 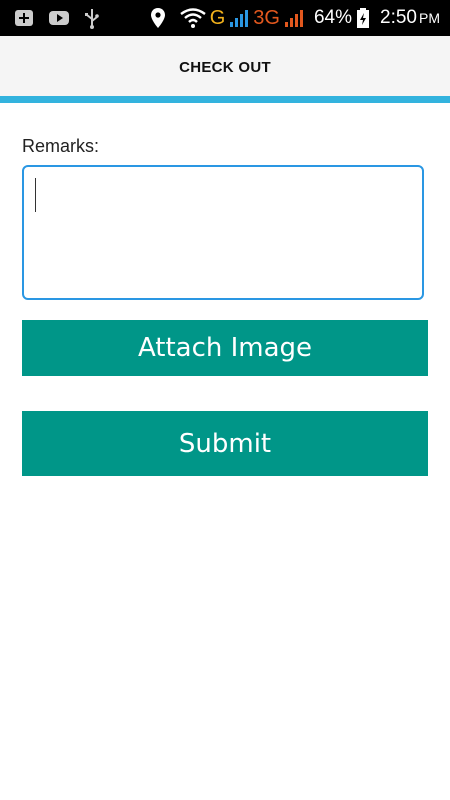 I want to click on clock-time: 2:50, so click(x=398, y=17).